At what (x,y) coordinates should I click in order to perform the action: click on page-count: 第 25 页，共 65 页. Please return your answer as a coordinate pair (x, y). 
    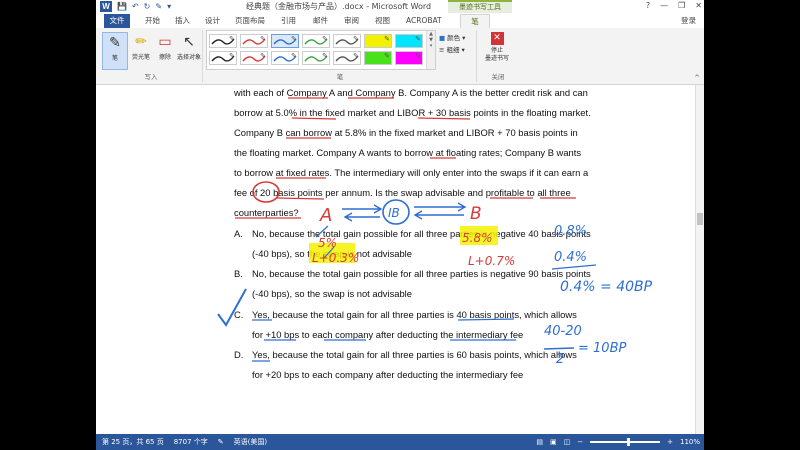
    Looking at the image, I should click on (133, 442).